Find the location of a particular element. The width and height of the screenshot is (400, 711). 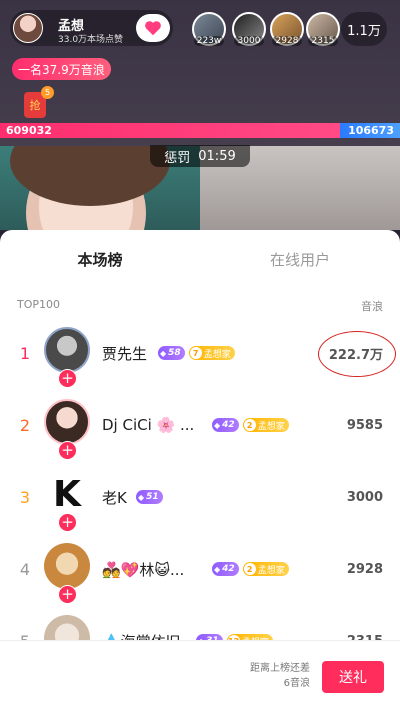

viewer-count-3: 2928 is located at coordinates (287, 41).